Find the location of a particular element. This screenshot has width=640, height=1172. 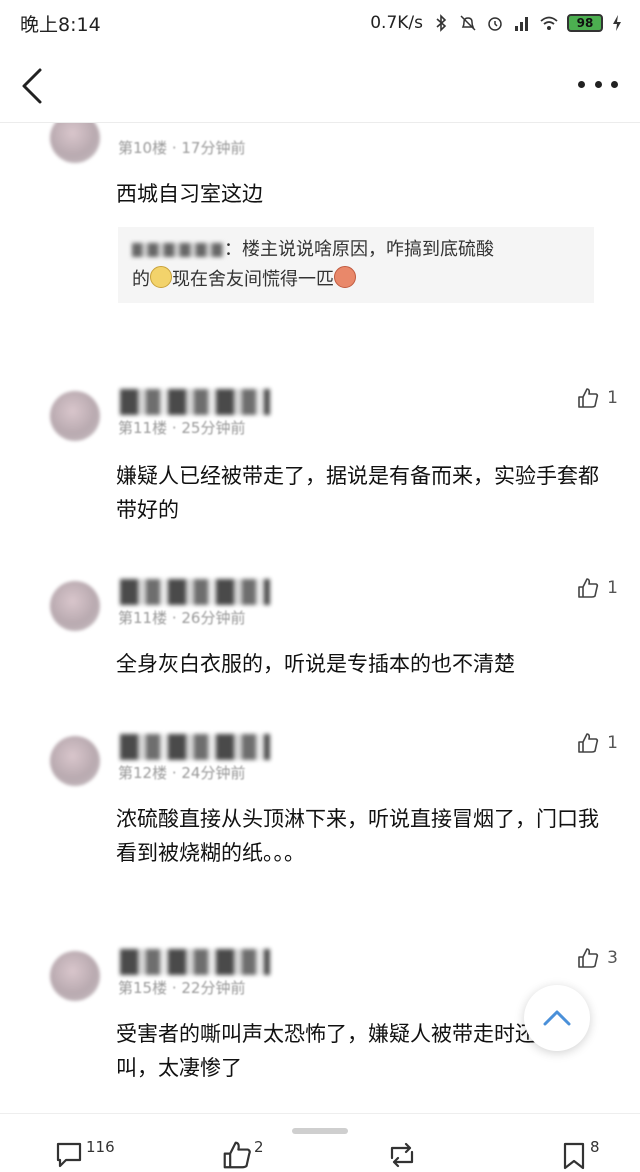

favorite-button: 8 is located at coordinates (580, 1154).